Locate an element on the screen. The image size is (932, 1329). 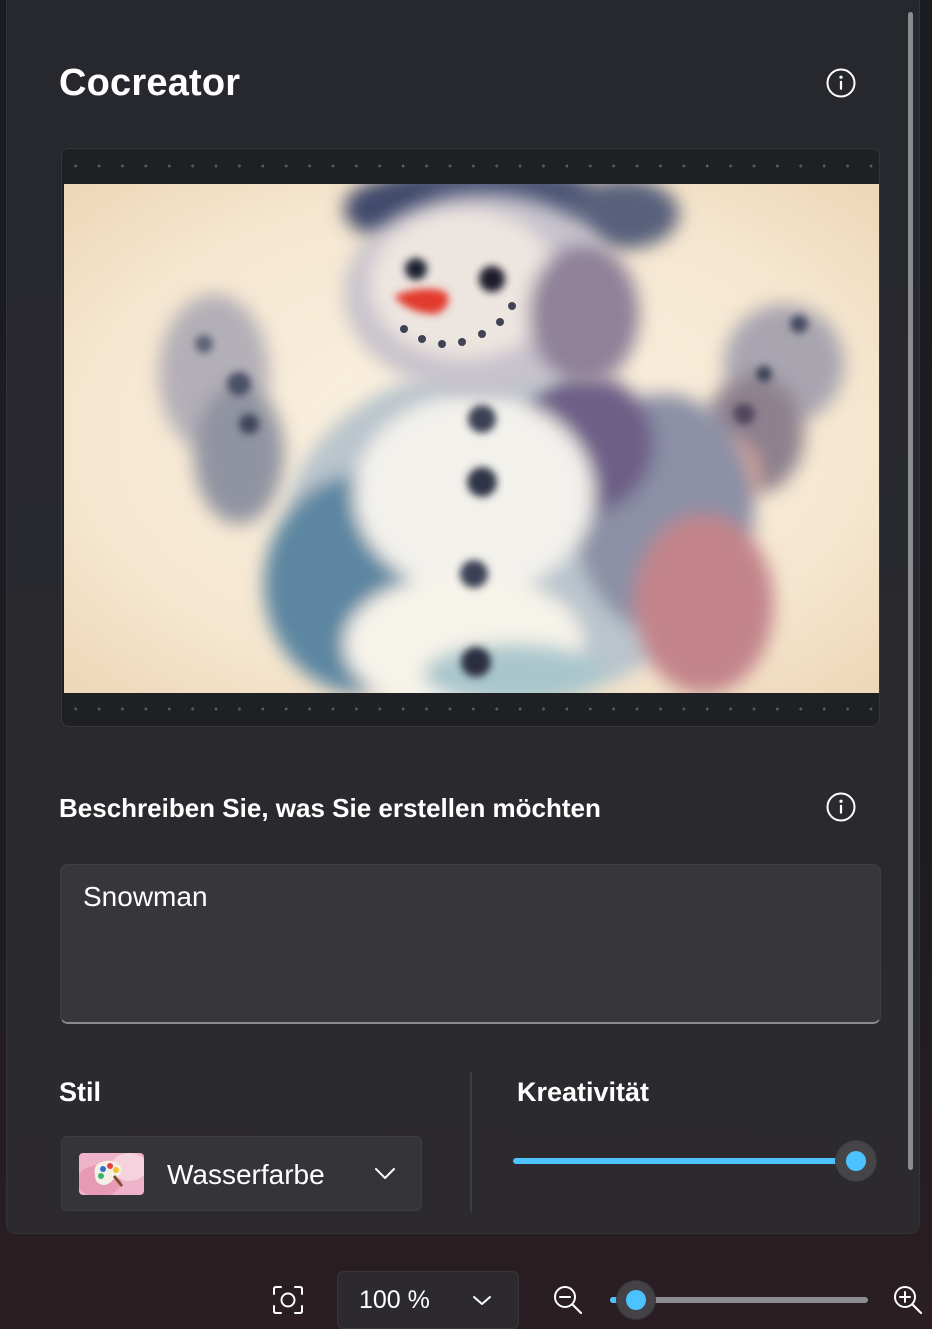
style-dropdown-value: Wasserfarbe is located at coordinates (246, 1174).